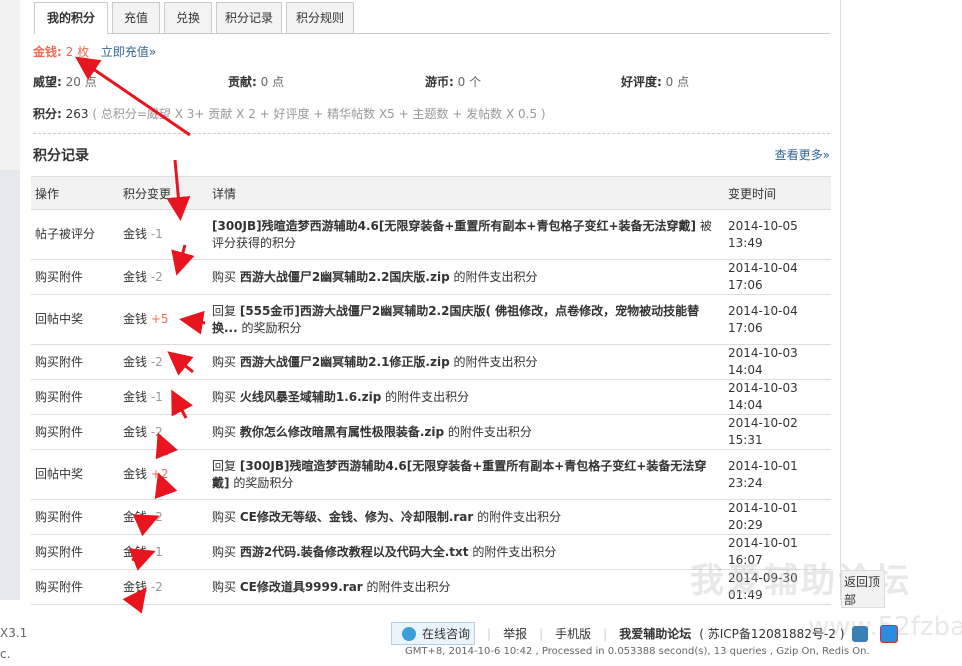  I want to click on row-detail-suffix: 的奖励积分, so click(269, 327).